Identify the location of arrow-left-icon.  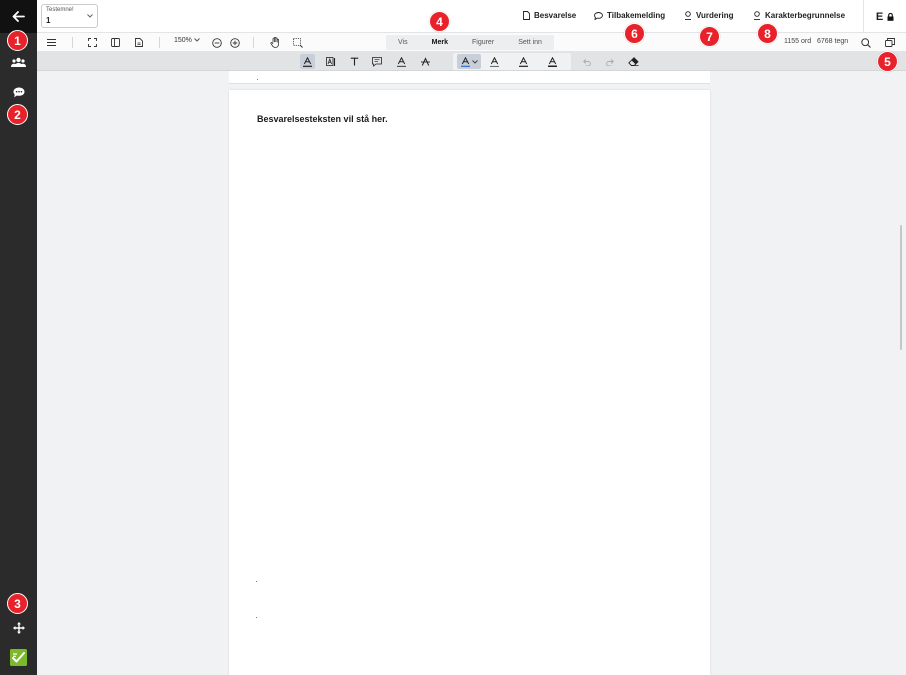
(18, 16).